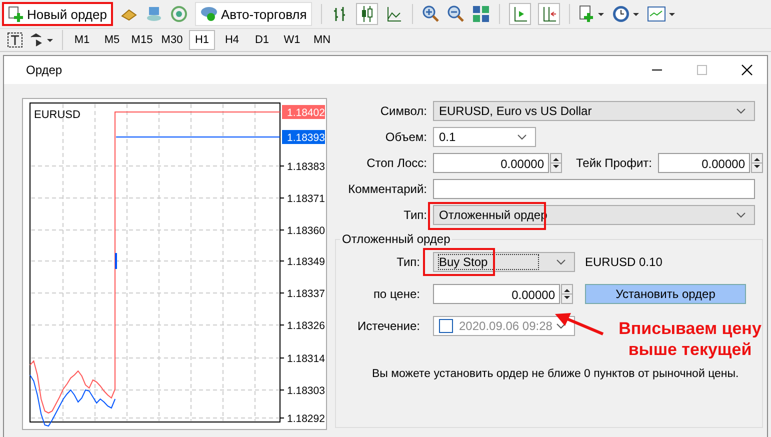 The width and height of the screenshot is (771, 437). What do you see at coordinates (396, 239) in the screenshot?
I see `group-title: Отложенный ордер` at bounding box center [396, 239].